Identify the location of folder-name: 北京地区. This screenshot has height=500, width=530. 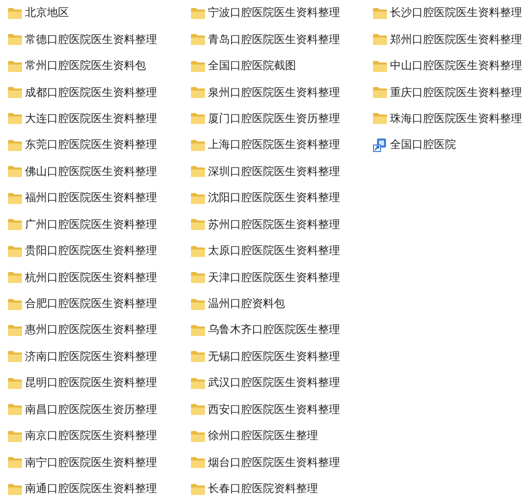
(47, 13).